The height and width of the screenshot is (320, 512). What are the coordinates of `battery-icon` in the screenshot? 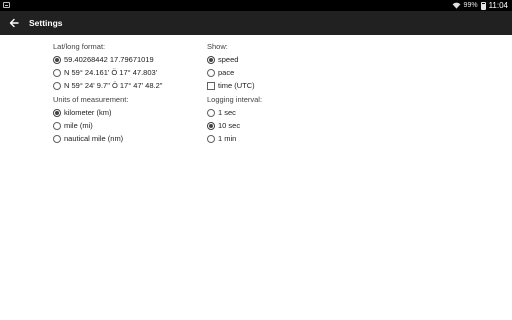 It's located at (483, 5).